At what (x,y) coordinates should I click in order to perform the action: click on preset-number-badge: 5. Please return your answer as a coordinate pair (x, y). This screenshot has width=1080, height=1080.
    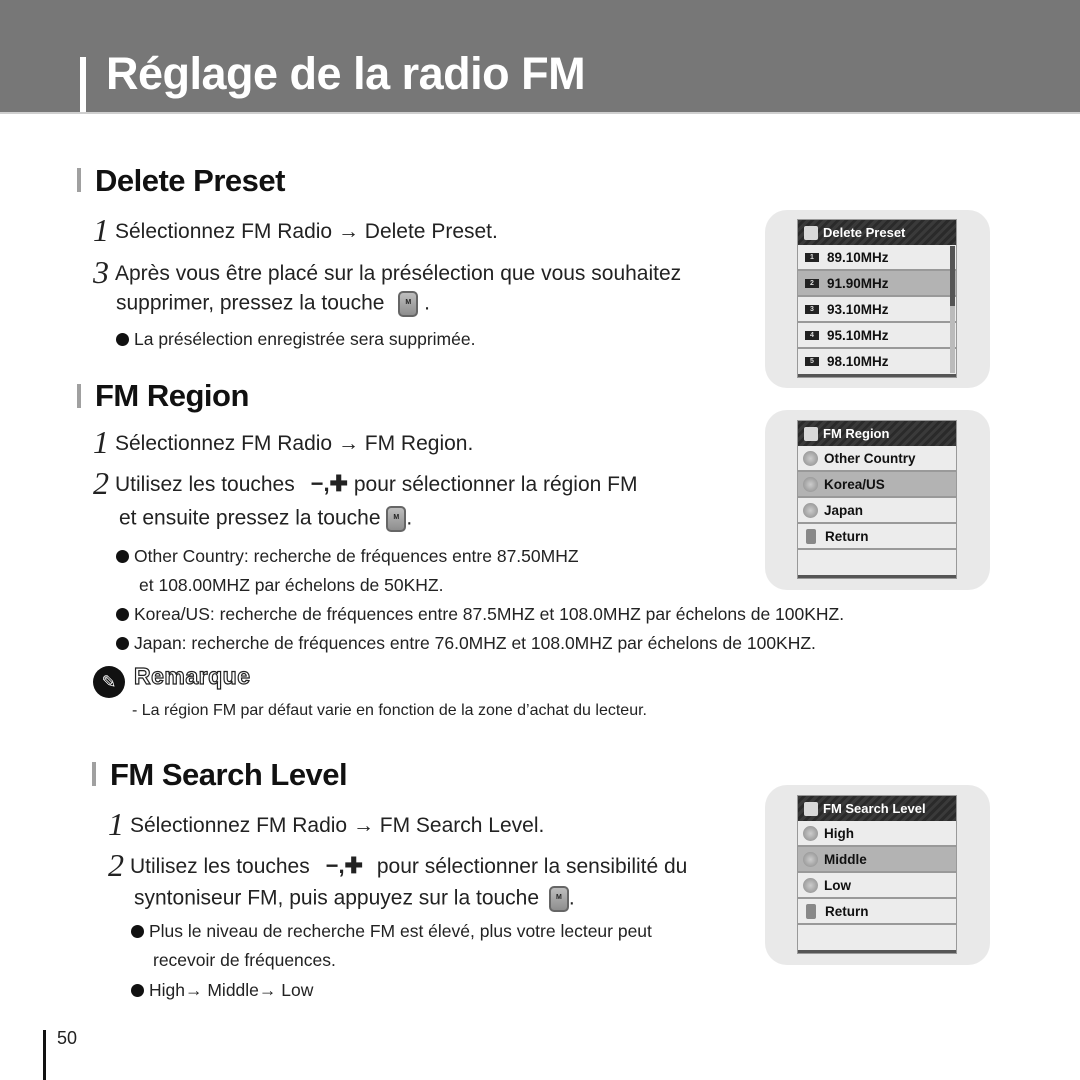
    Looking at the image, I should click on (812, 361).